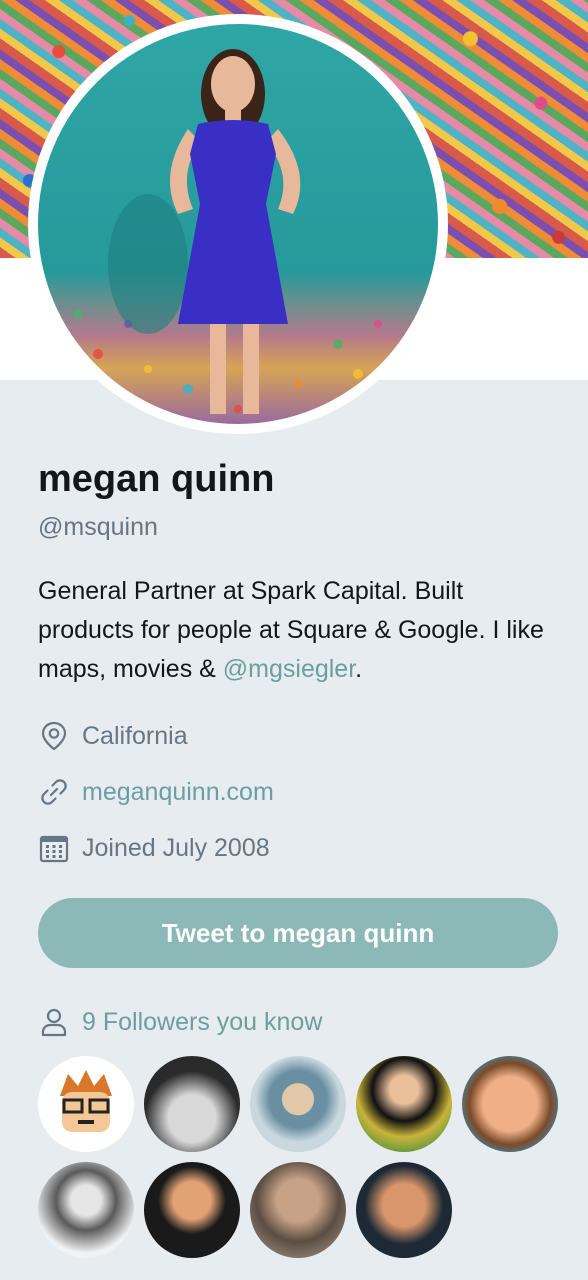 The height and width of the screenshot is (1280, 588). I want to click on followers-you-know-row: 9 Followers you know, so click(180, 1022).